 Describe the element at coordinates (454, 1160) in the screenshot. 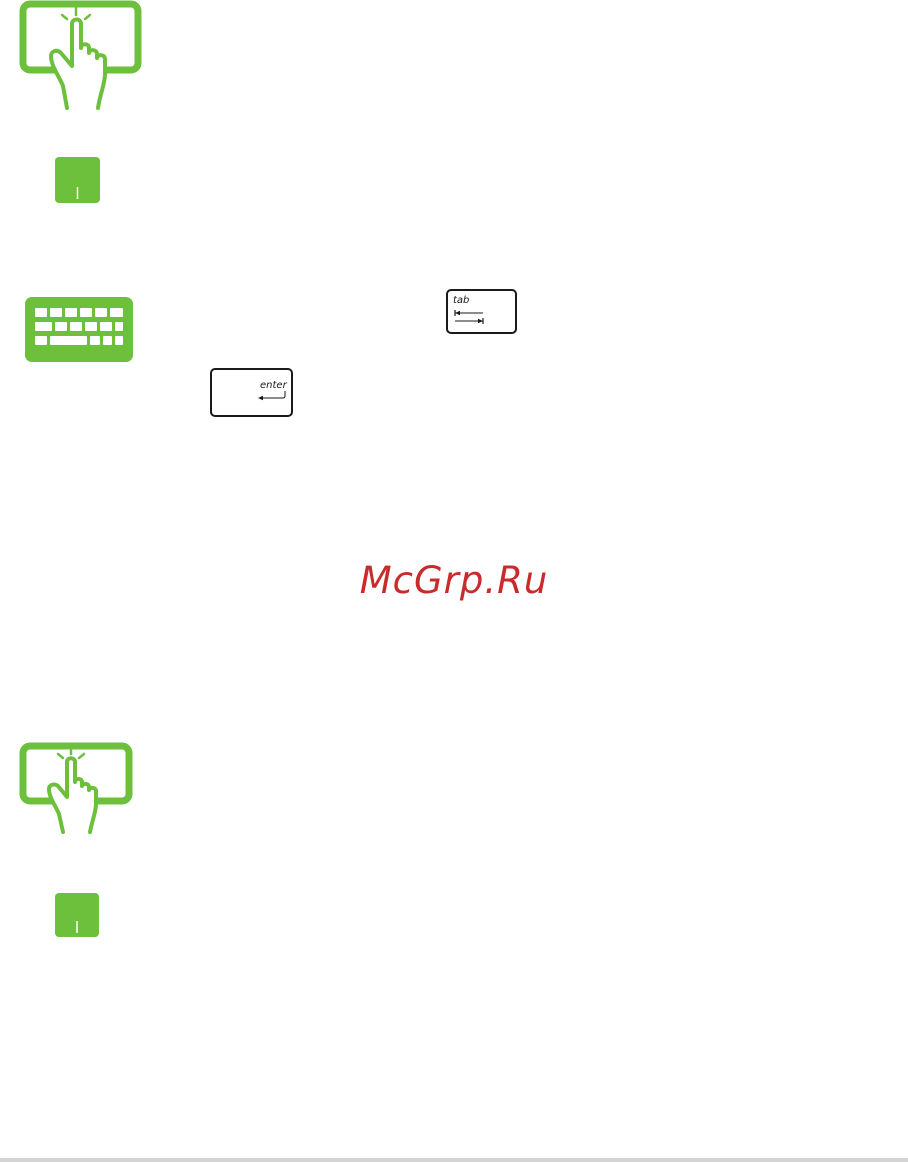

I see `page-bottom-rule` at that location.